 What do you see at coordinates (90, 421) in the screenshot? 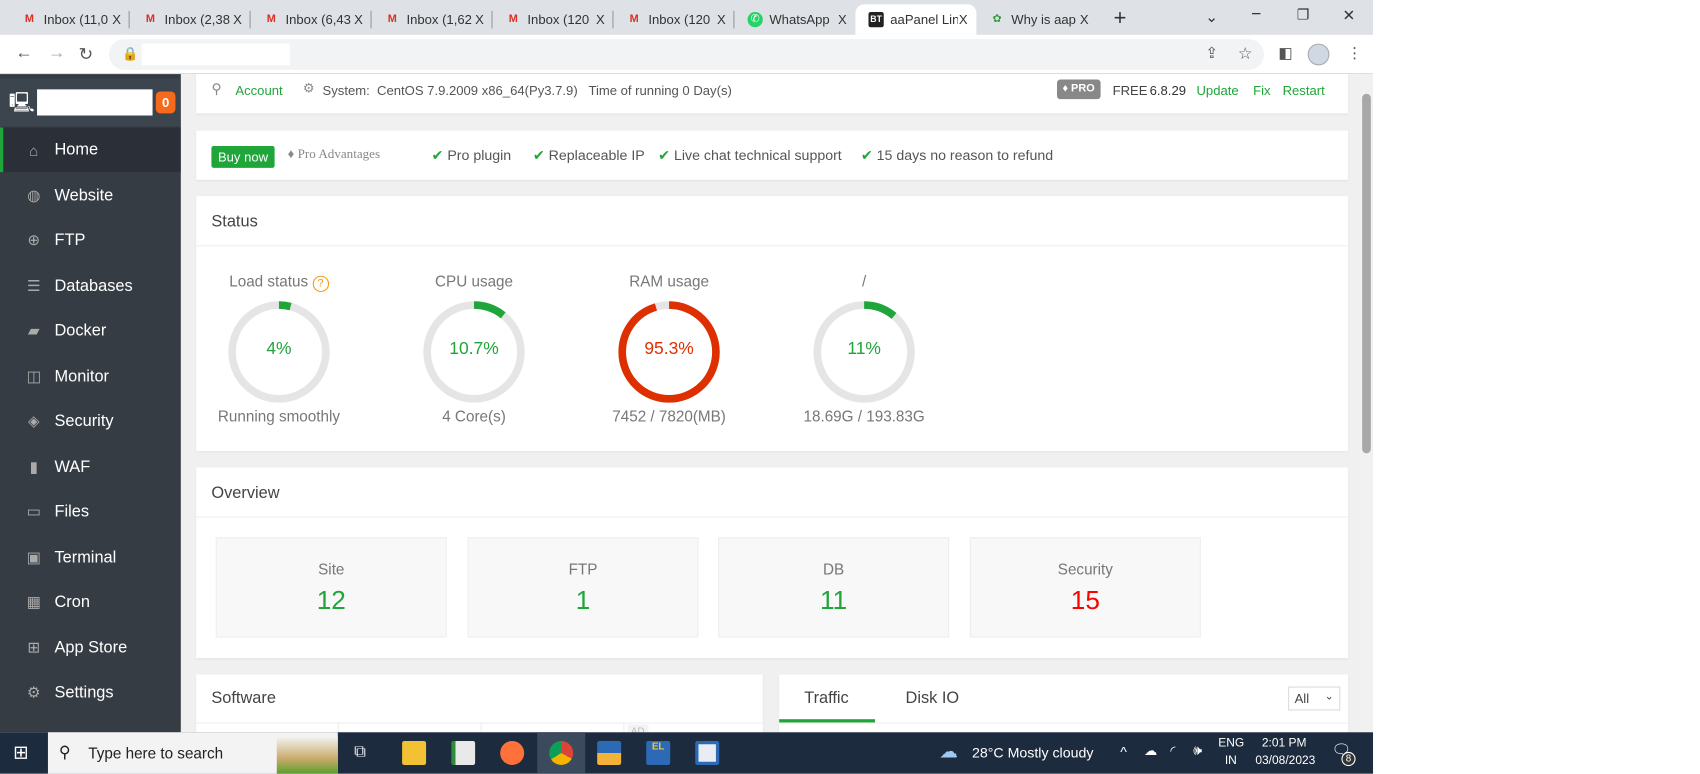
I see `sidebar-item-security: ◈ Security` at bounding box center [90, 421].